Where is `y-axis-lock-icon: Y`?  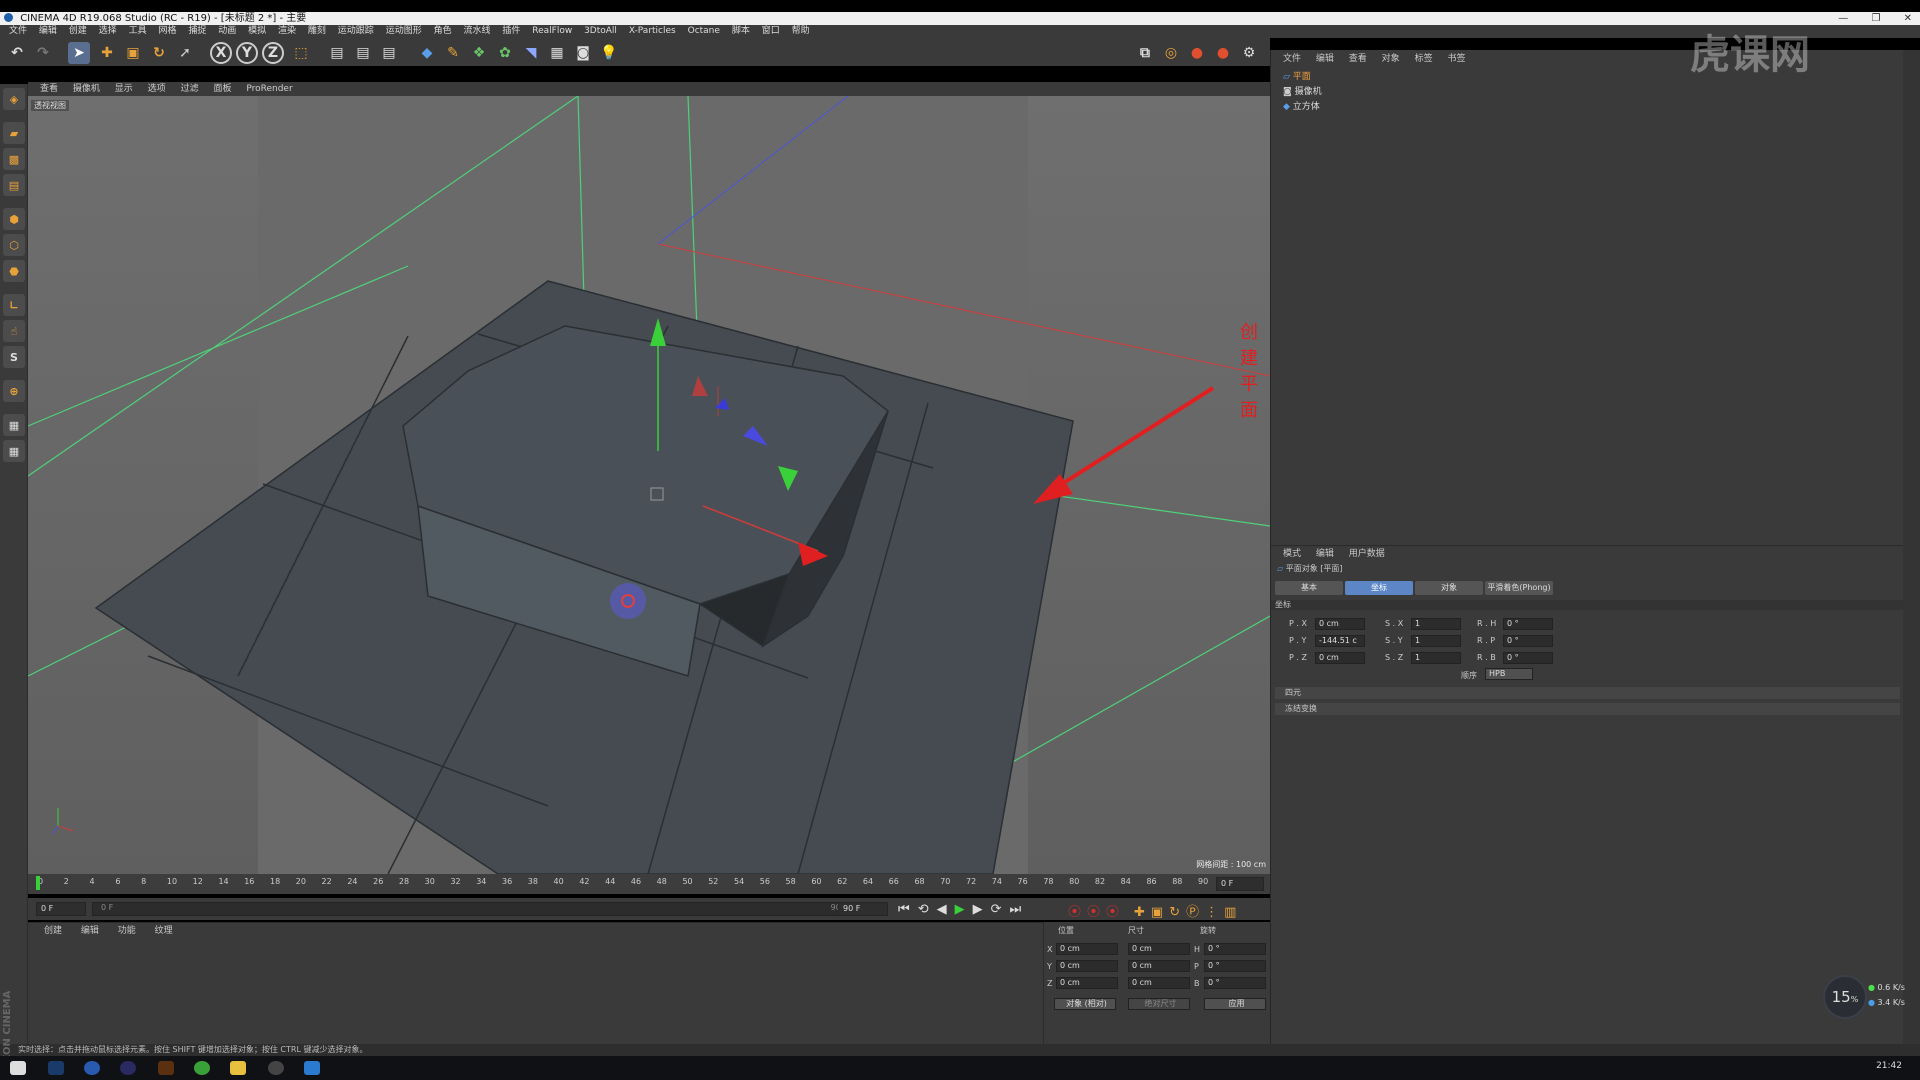 y-axis-lock-icon: Y is located at coordinates (247, 53).